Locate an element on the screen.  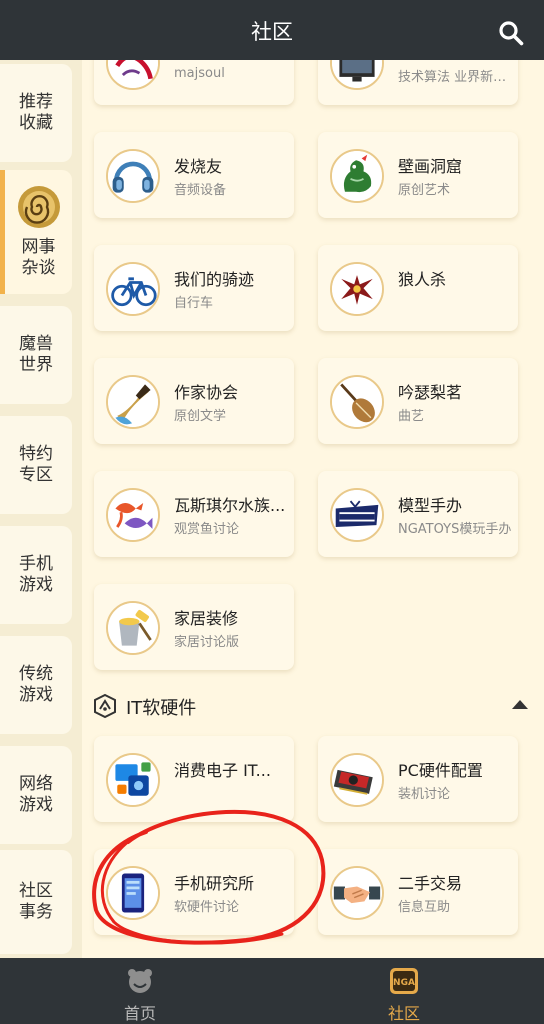
category-sidebar: 推荐收藏 网事杂谈 魔兽世界 特约专区 手机游戏 传统游戏 网络游戏 社区事务 is located at coordinates (41, 509).